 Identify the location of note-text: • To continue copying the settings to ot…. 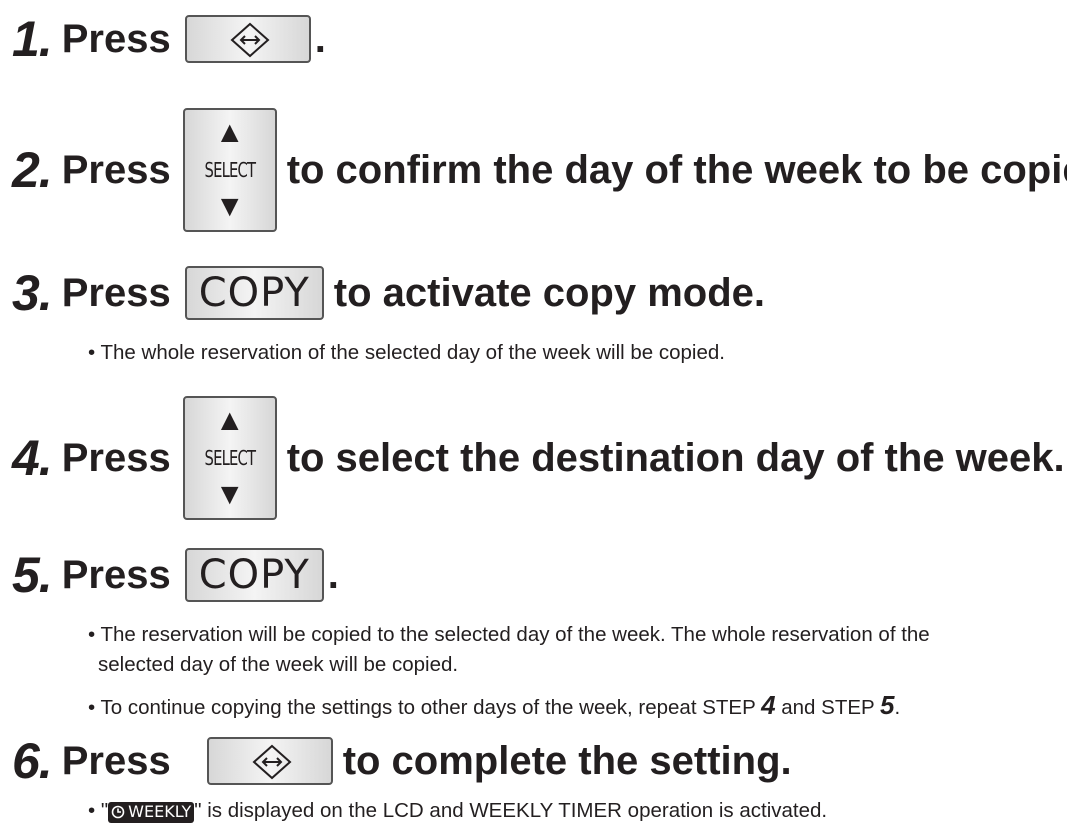
(425, 707).